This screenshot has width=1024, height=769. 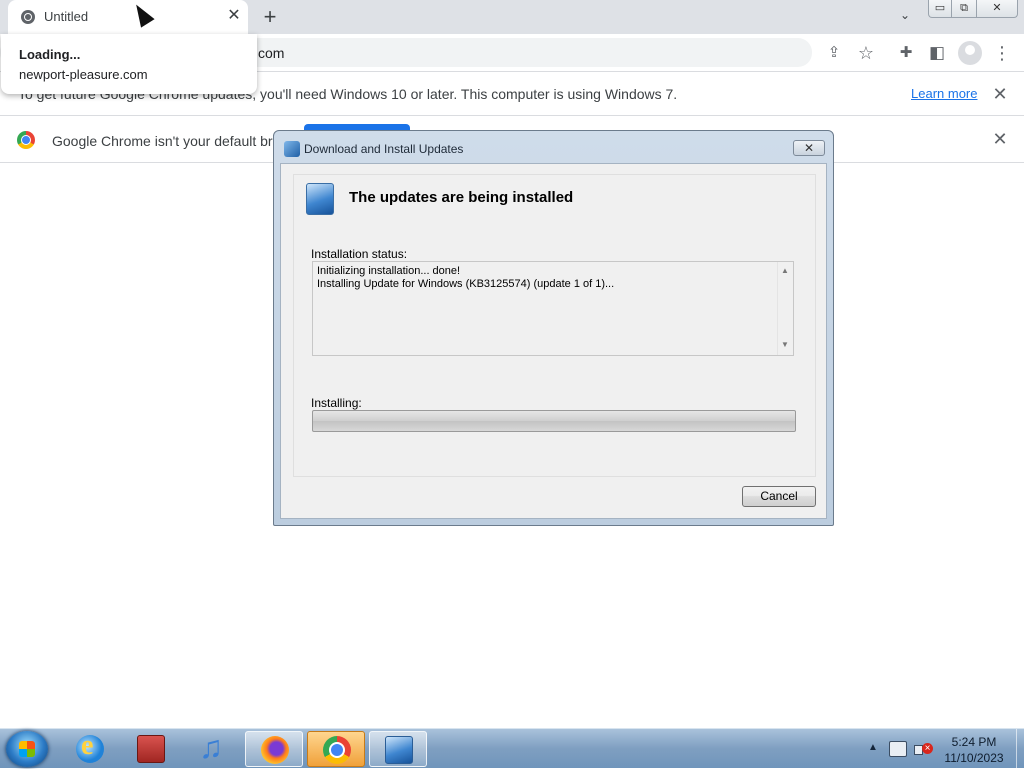 I want to click on taskbar-internet-explorer, so click(x=90, y=748).